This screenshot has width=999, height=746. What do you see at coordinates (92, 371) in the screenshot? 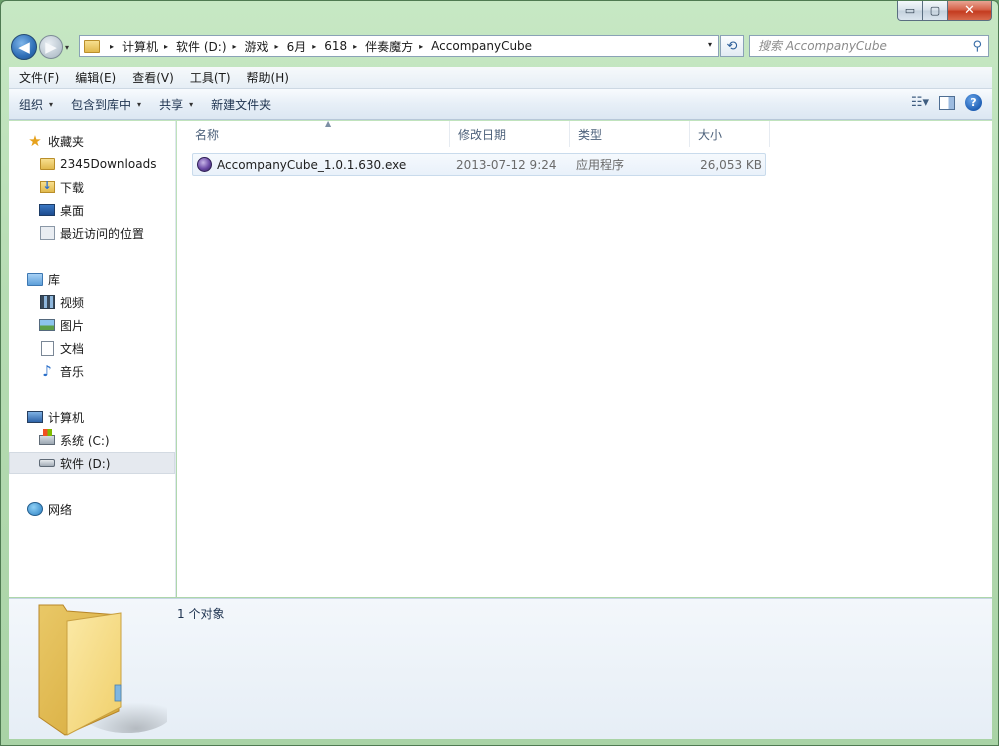
I see `sidebar-item-music: ♪ 音乐` at bounding box center [92, 371].